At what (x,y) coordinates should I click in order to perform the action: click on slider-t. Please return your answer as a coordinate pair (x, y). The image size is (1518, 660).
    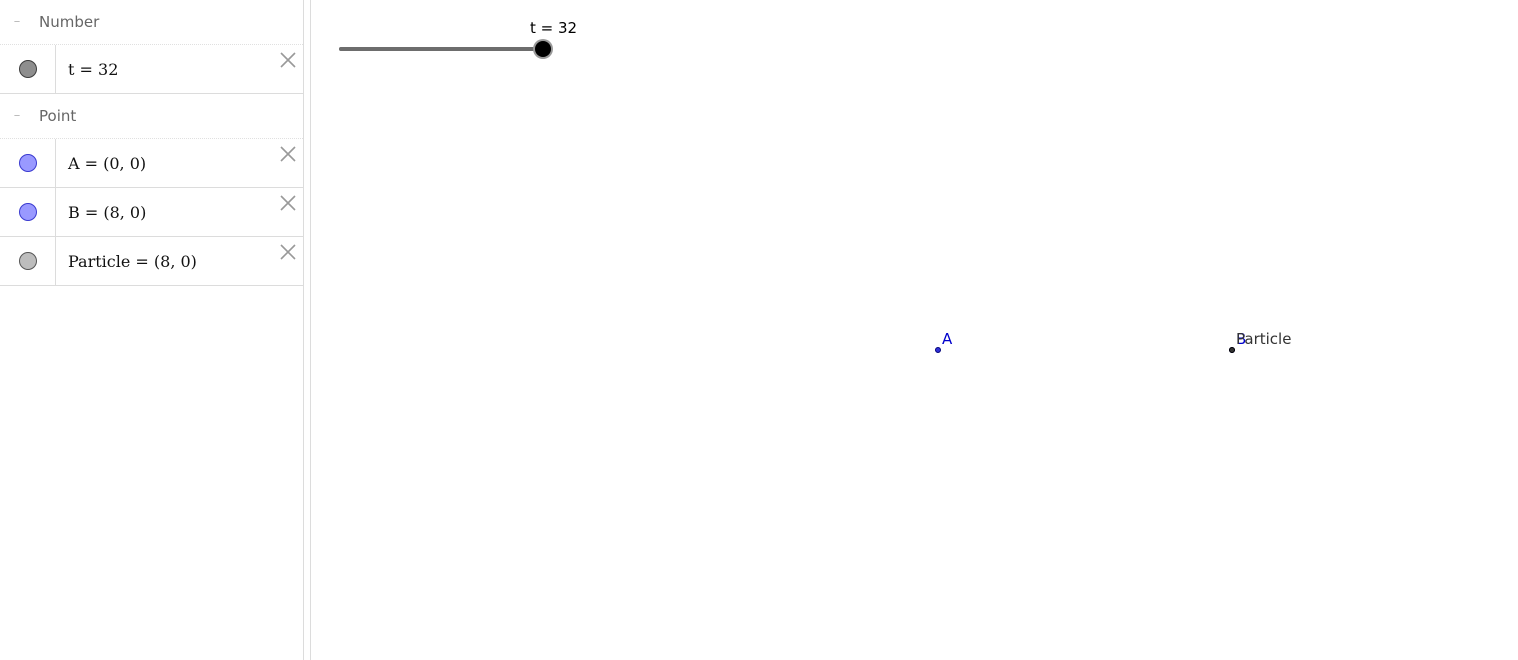
    Looking at the image, I should click on (445, 49).